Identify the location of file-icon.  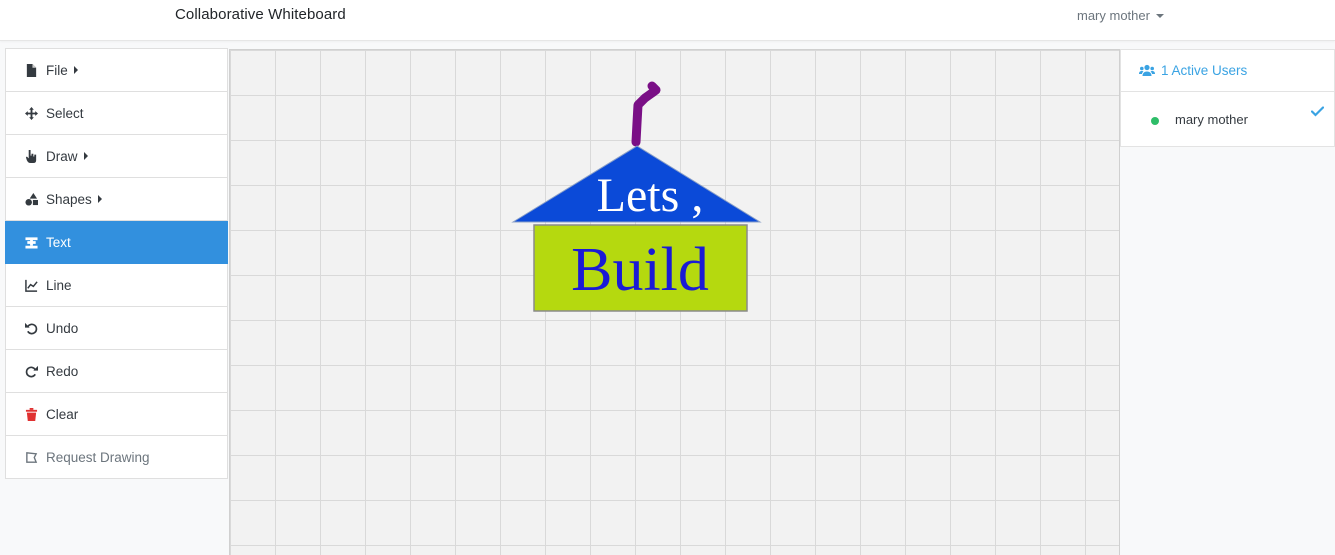
(31, 70).